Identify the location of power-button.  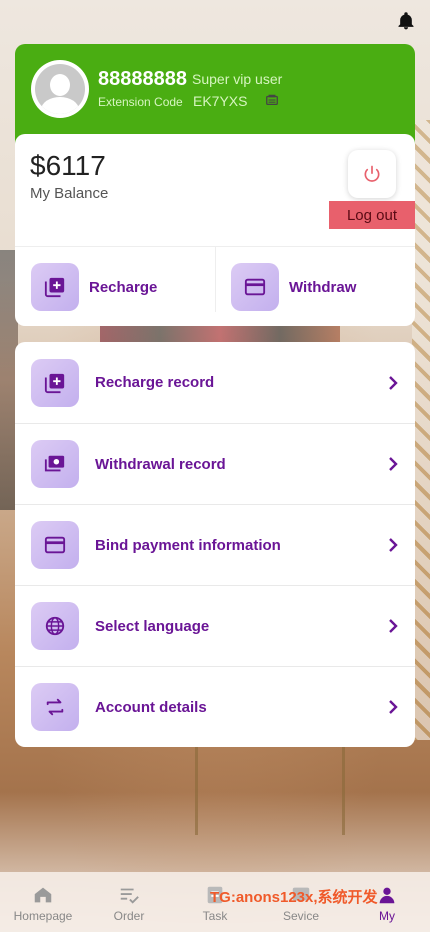
(372, 174).